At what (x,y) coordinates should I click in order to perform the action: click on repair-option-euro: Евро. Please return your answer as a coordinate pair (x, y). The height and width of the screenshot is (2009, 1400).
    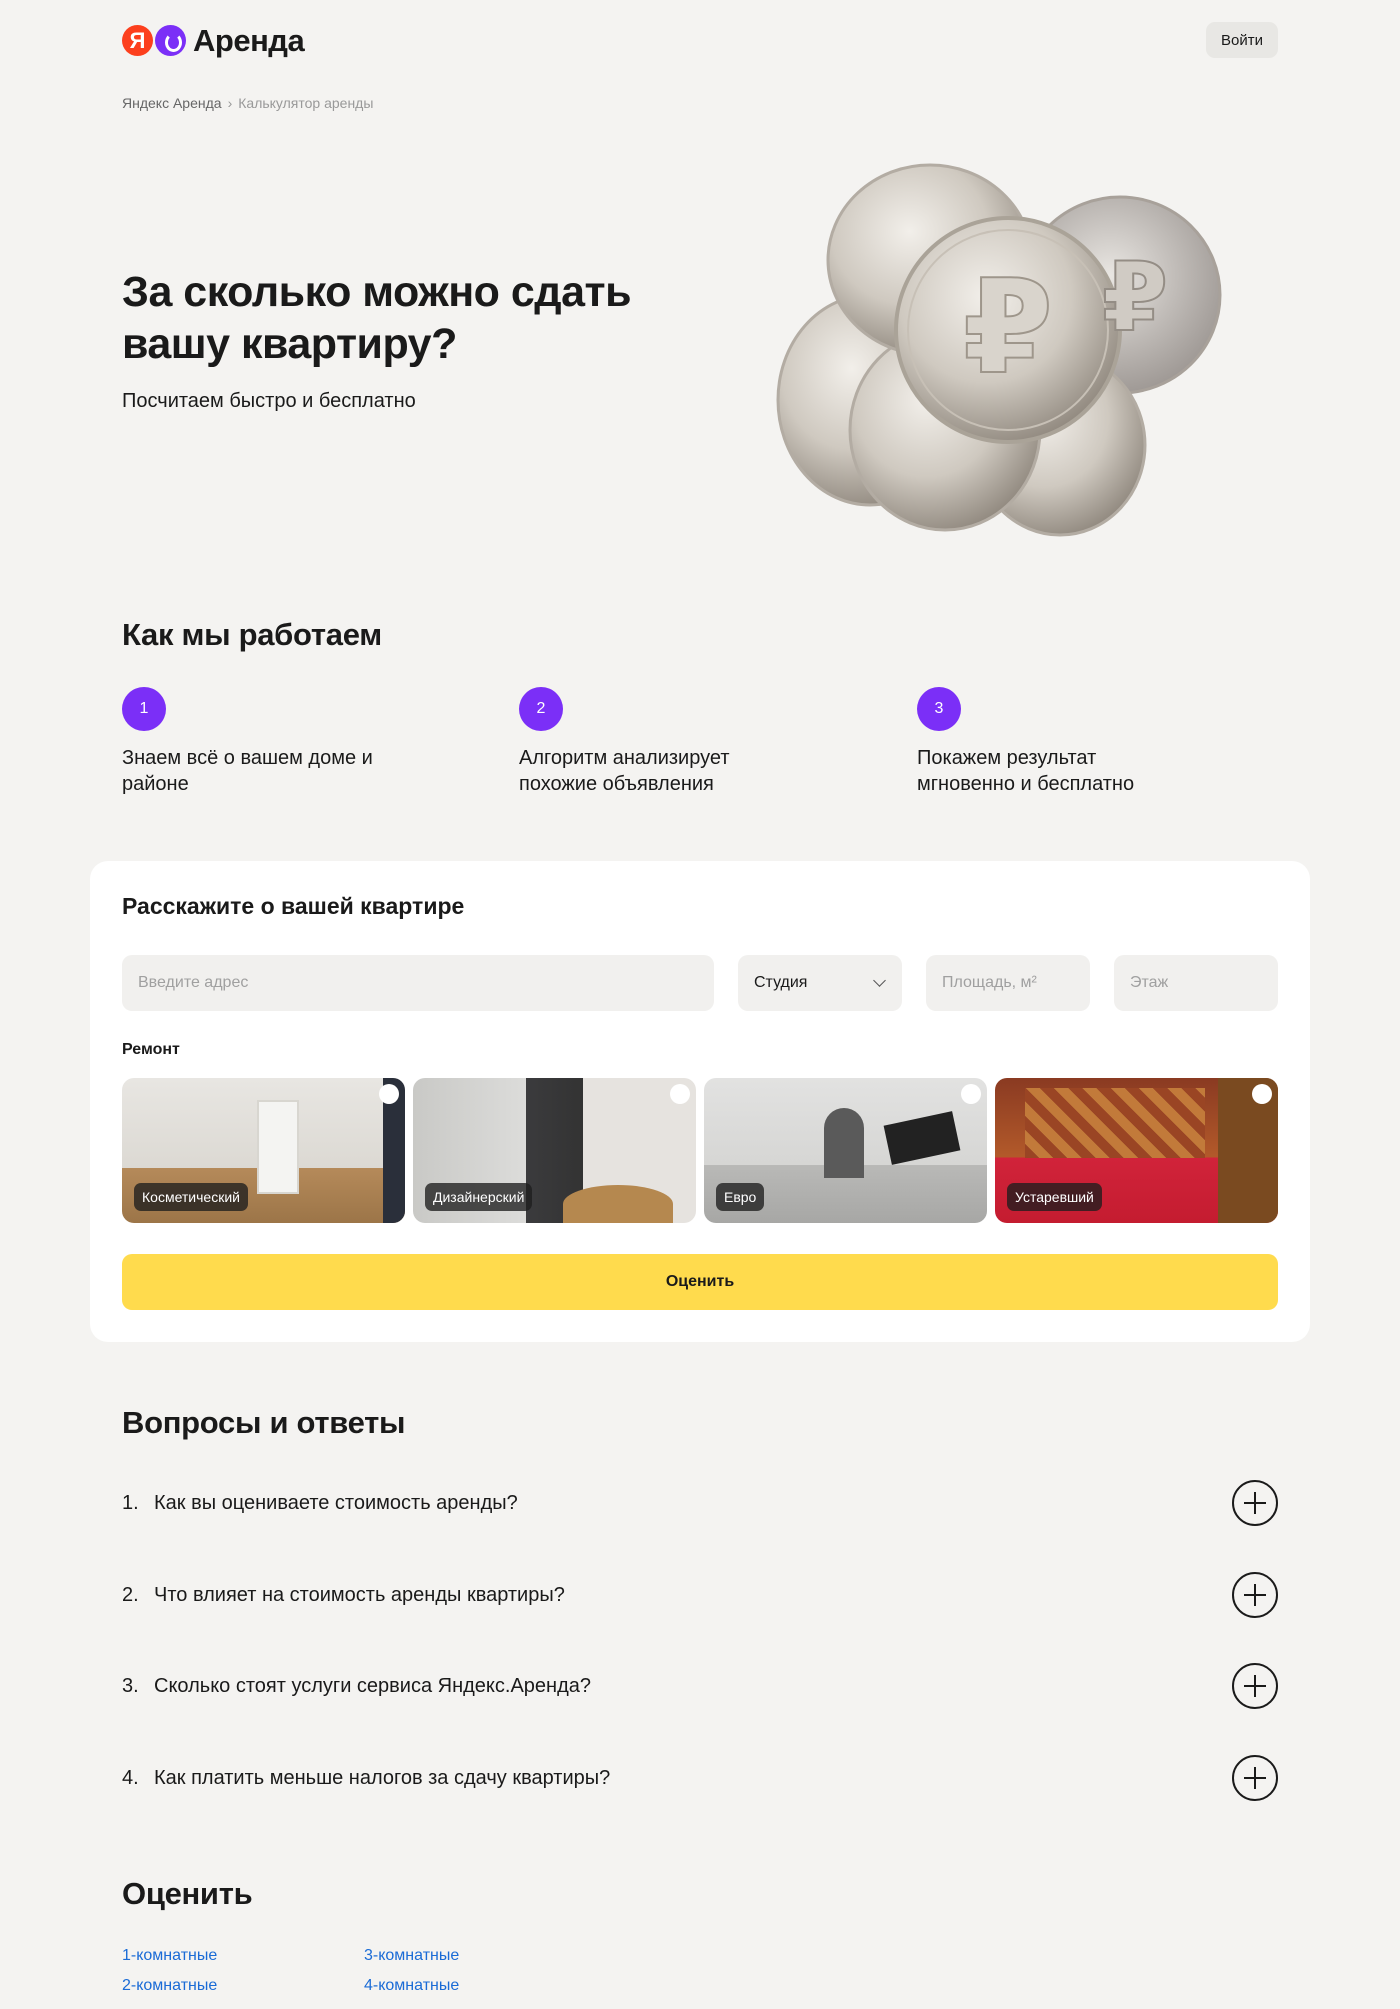
    Looking at the image, I should click on (845, 1150).